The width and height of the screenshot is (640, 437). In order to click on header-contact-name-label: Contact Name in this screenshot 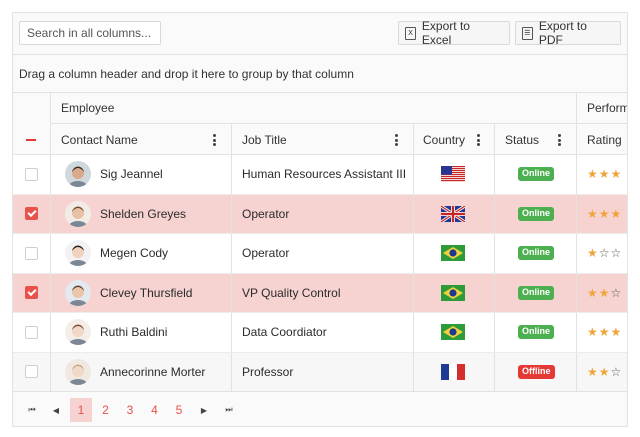, I will do `click(99, 139)`.